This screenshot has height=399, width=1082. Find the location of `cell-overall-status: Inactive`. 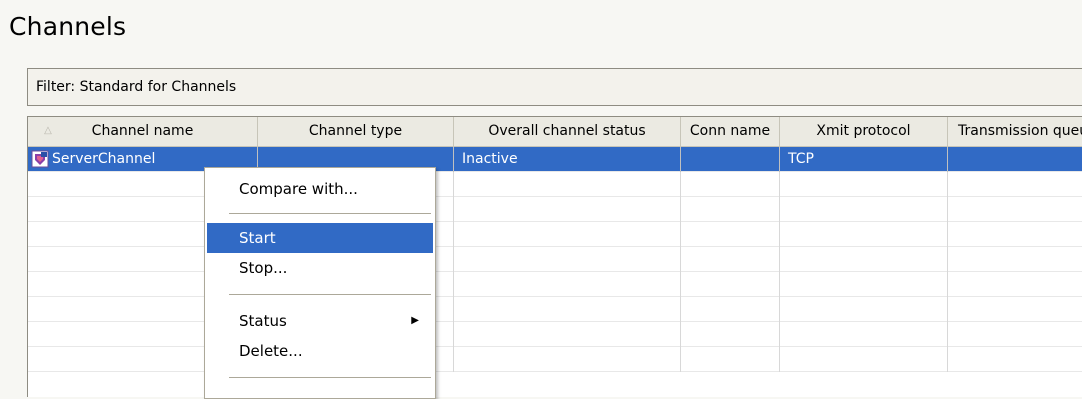

cell-overall-status: Inactive is located at coordinates (567, 159).